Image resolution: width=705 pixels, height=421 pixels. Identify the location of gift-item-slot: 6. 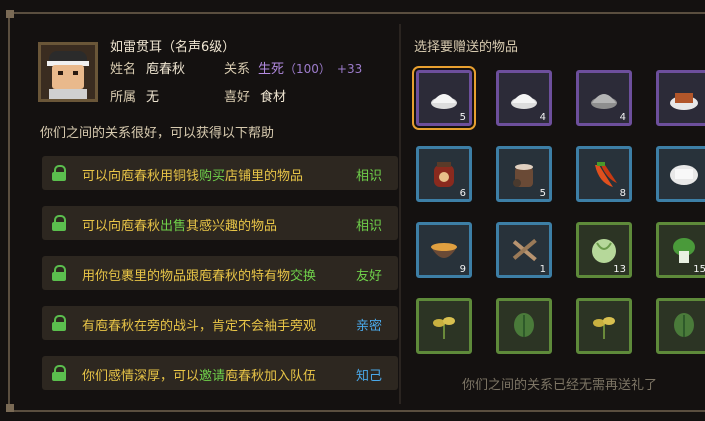
(444, 174).